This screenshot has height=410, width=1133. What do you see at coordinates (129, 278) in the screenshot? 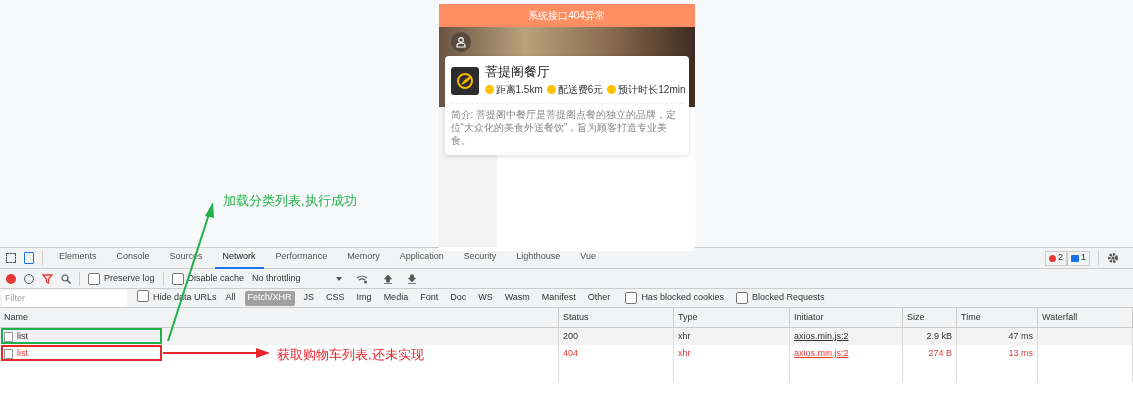
I see `preserve-log-label: Preserve log` at bounding box center [129, 278].